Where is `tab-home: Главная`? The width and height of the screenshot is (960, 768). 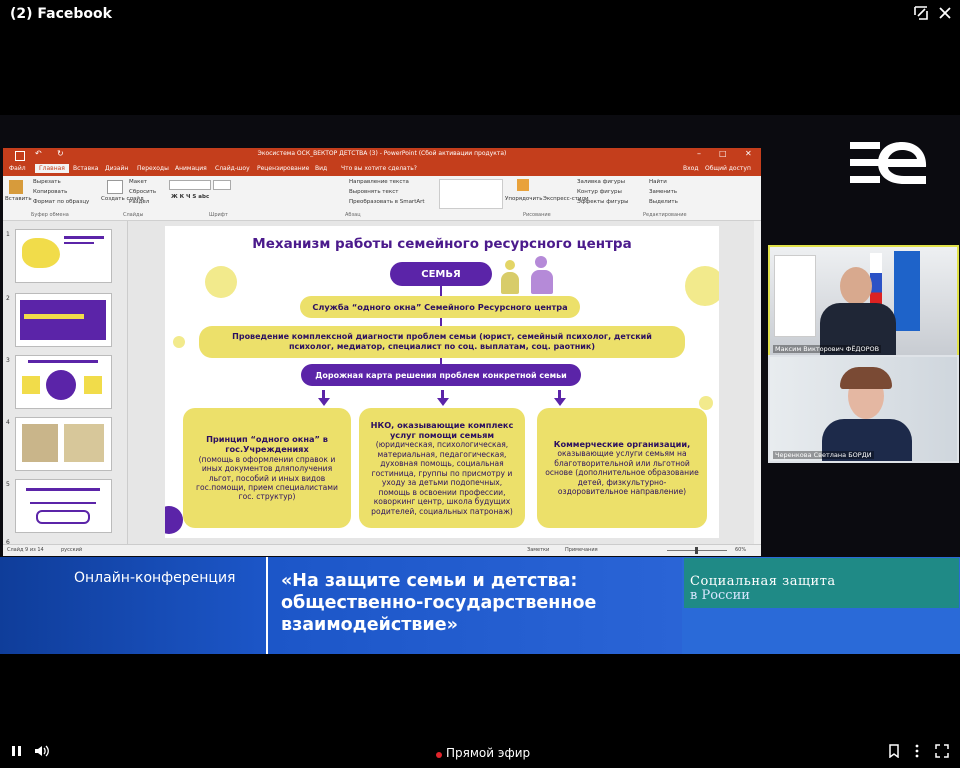
tab-home: Главная is located at coordinates (52, 168).